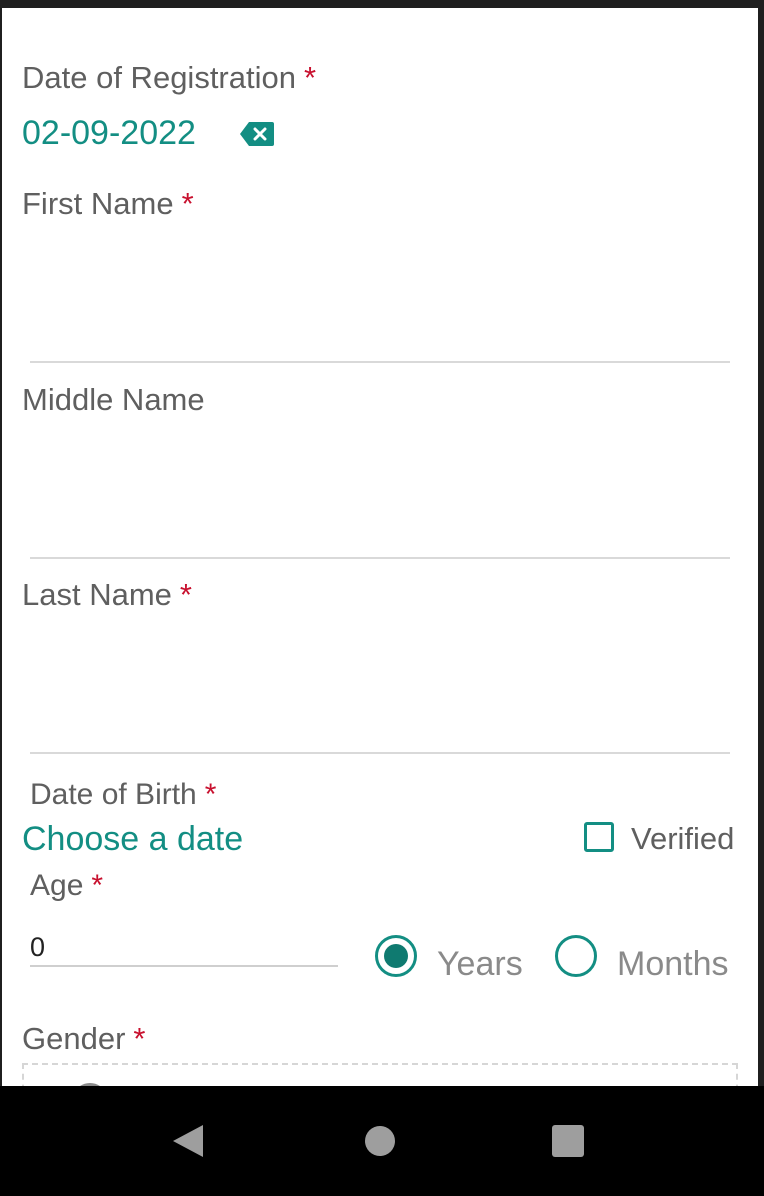 The width and height of the screenshot is (764, 1196). I want to click on recents-square-icon, so click(568, 1141).